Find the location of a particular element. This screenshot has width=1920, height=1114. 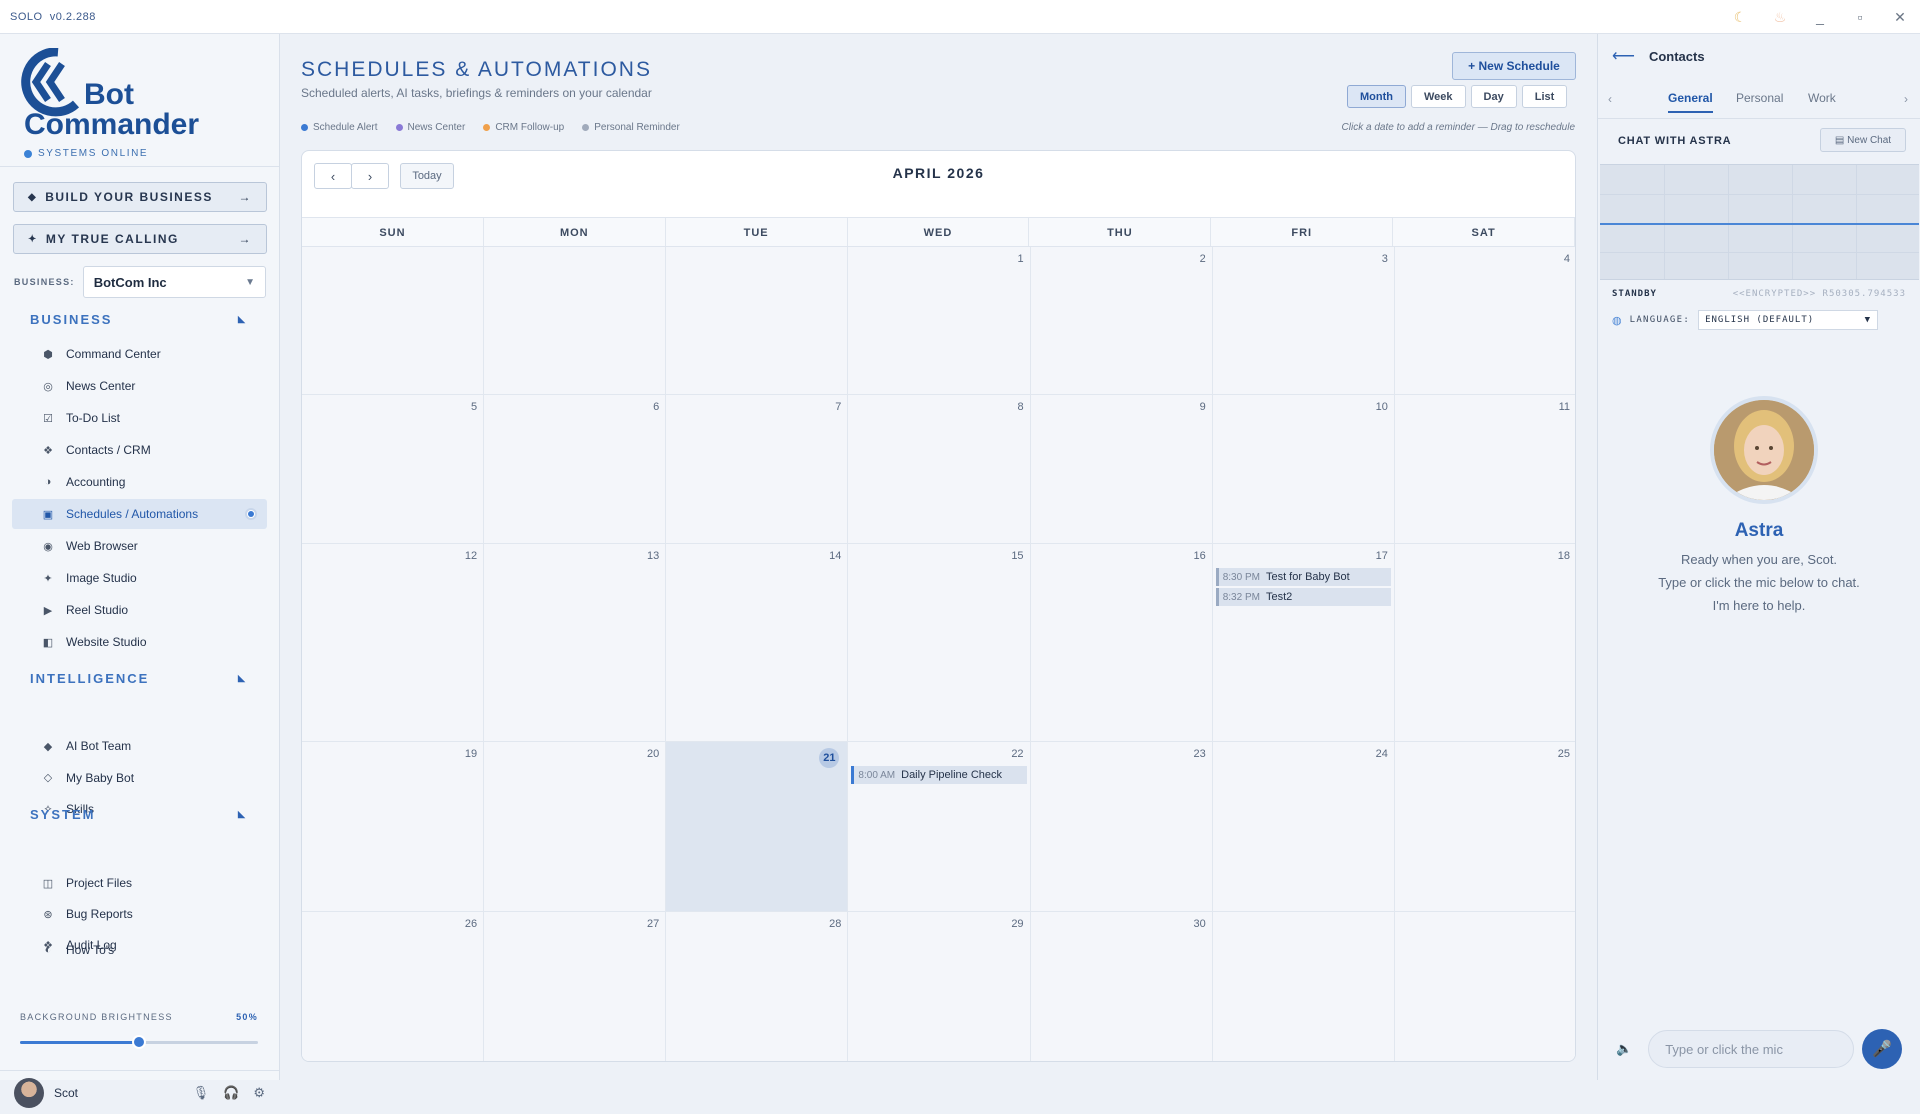

sidebar-item-news-center: ◎ News Center is located at coordinates (139, 386).